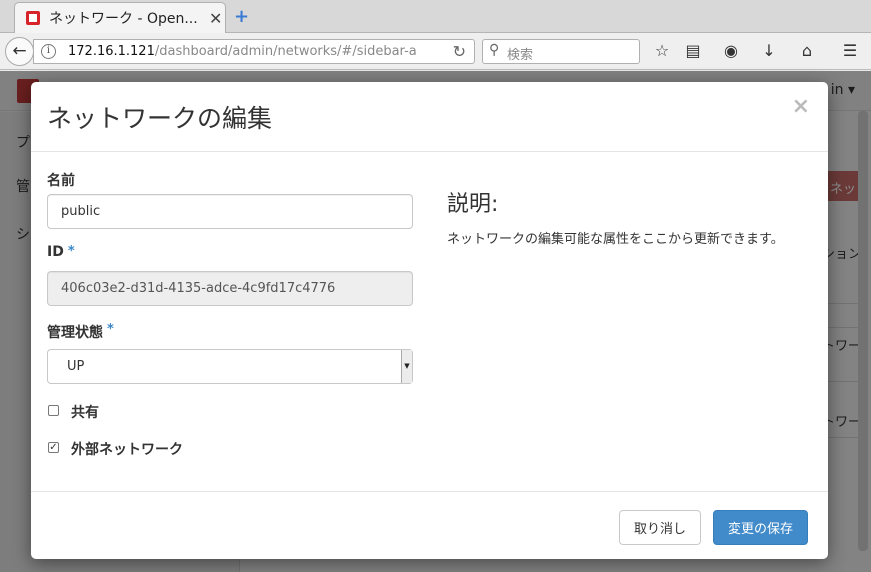  I want to click on download-icon: ↓, so click(769, 50).